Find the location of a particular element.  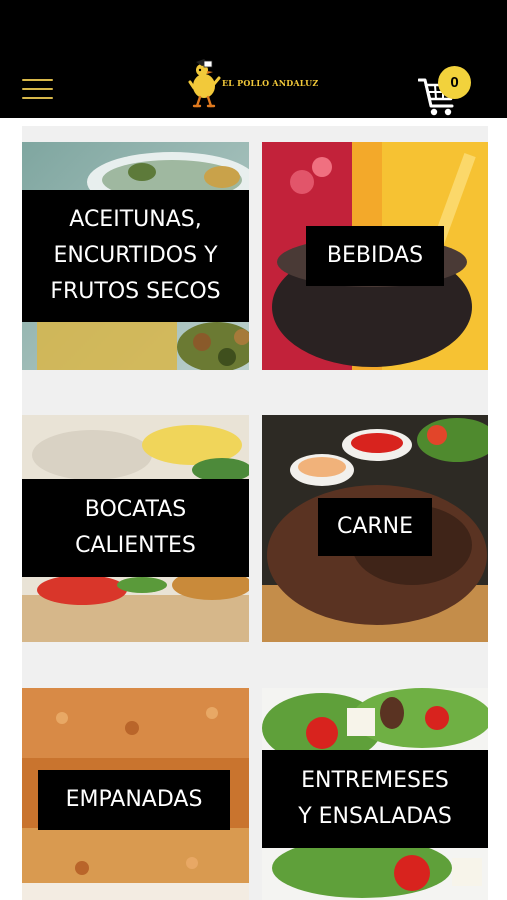

category-tile-empanadas: EMPANADAS is located at coordinates (135, 794).